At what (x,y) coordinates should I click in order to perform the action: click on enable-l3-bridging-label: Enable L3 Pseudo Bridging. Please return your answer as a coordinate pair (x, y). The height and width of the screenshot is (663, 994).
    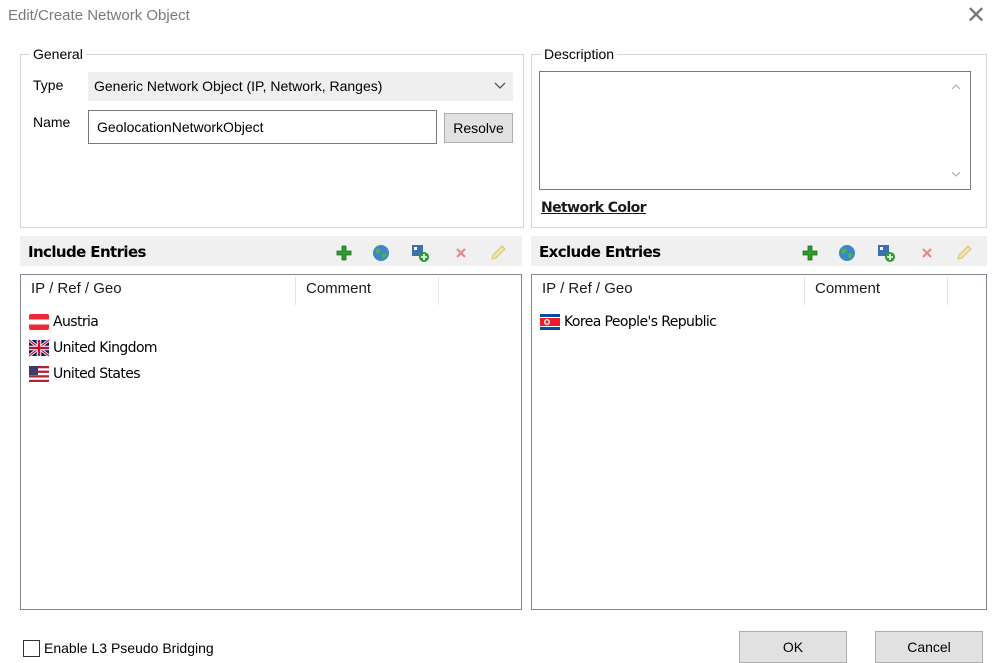
    Looking at the image, I should click on (129, 648).